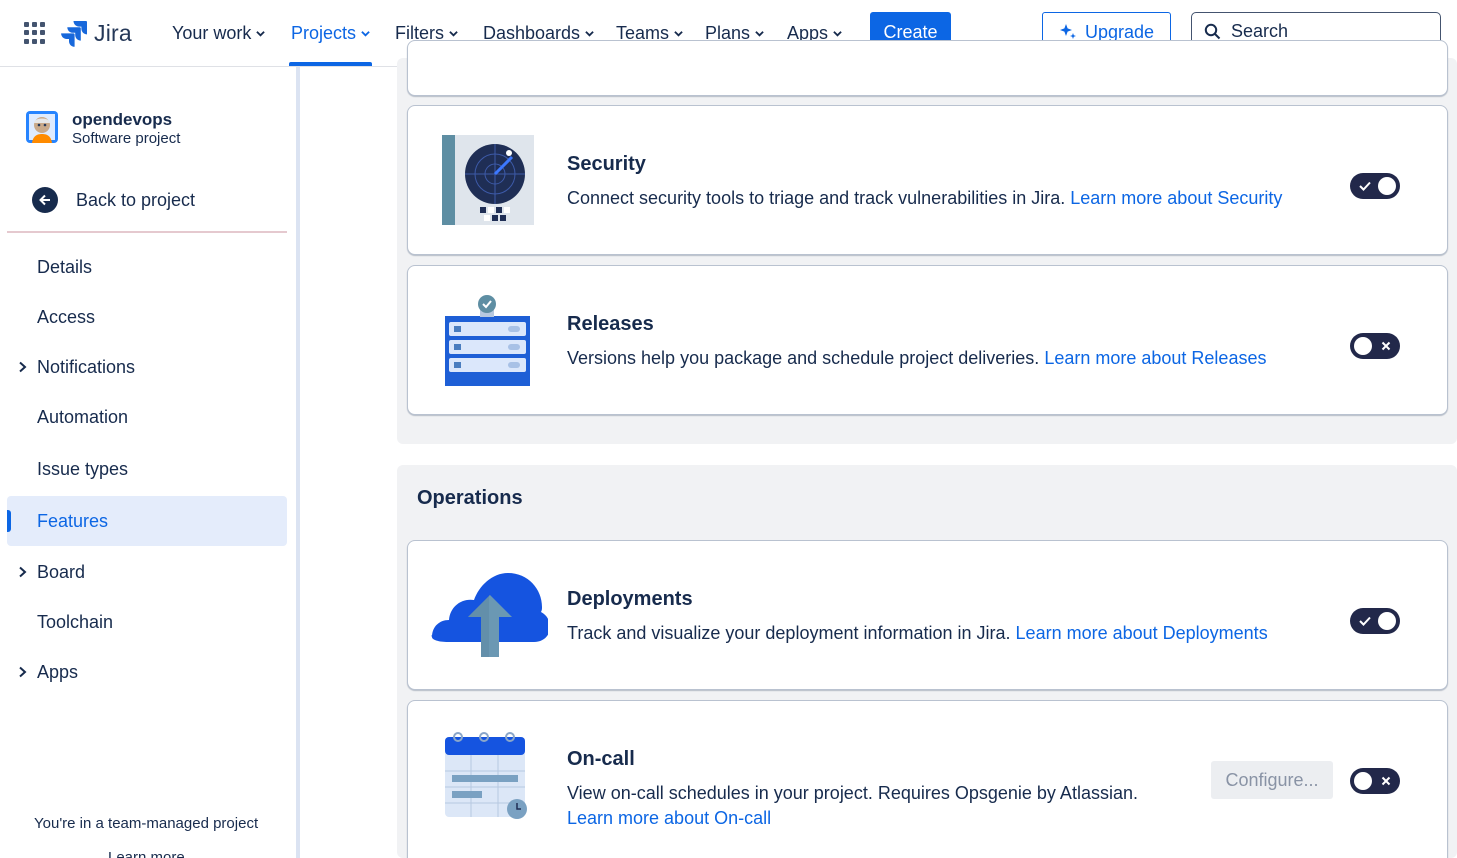  Describe the element at coordinates (298, 462) in the screenshot. I see `sidebar-resize-handle` at that location.